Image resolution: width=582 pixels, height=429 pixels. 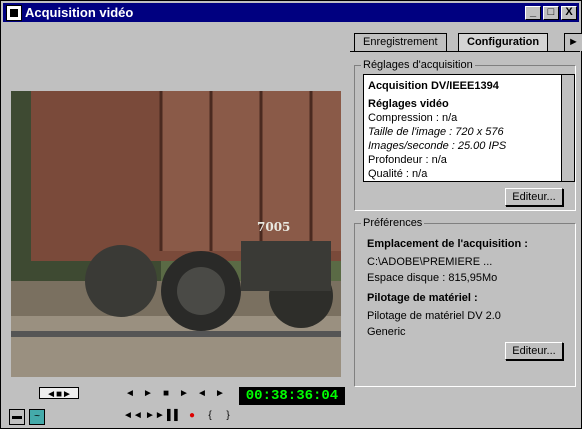 What do you see at coordinates (17, 417) in the screenshot?
I see `video-mode-icon: ▬` at bounding box center [17, 417].